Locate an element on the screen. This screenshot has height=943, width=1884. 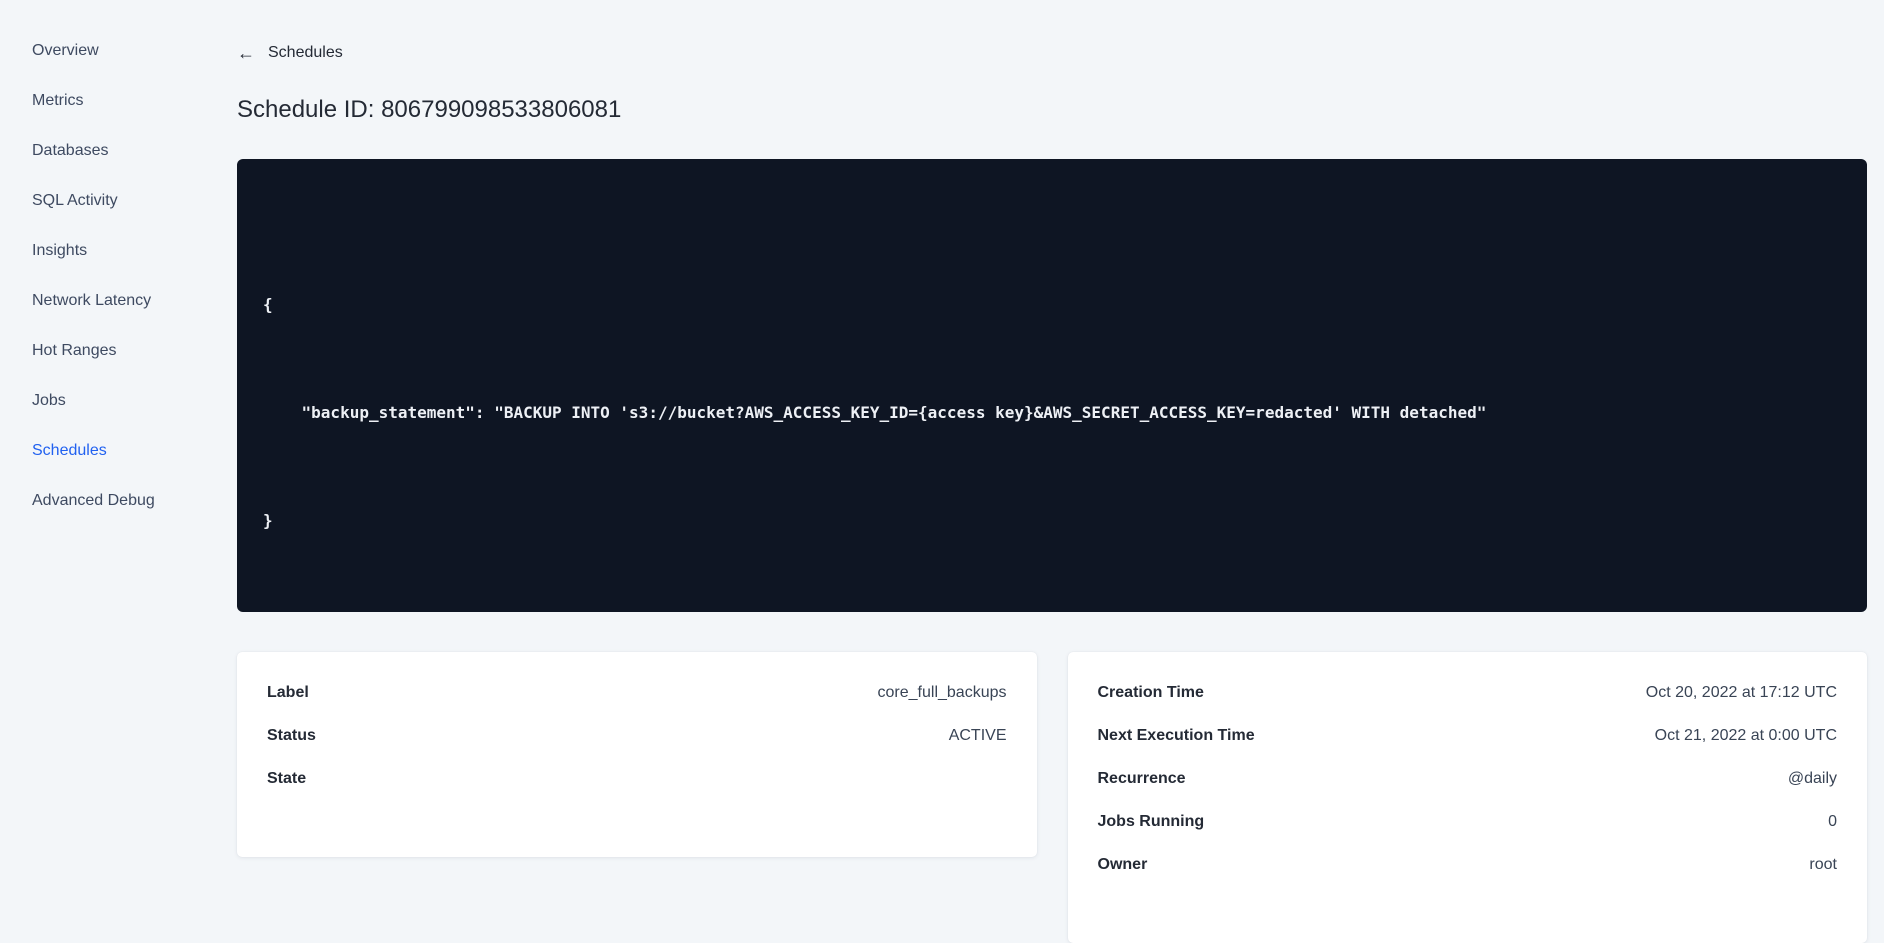
sidebar-item: Hot Ranges is located at coordinates (121, 351).